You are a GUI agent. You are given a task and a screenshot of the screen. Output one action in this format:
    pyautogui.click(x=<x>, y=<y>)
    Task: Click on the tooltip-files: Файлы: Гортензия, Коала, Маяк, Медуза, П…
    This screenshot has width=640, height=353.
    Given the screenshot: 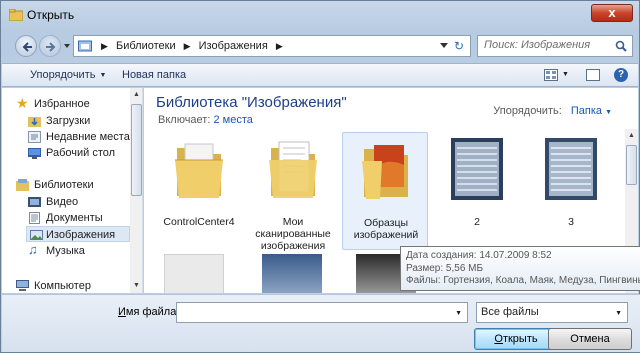 What is the action you would take?
    pyautogui.click(x=523, y=280)
    